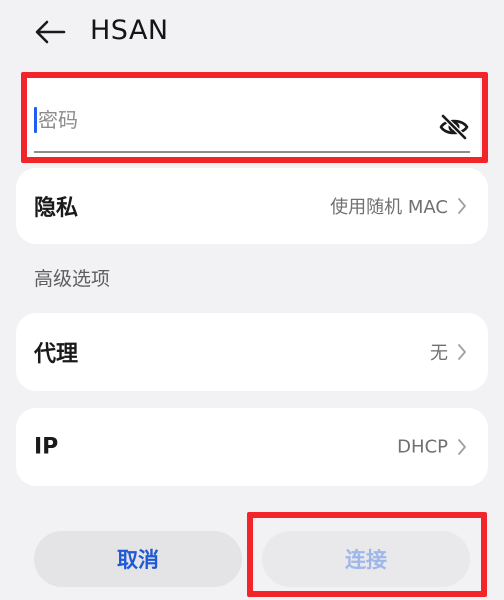 This screenshot has height=600, width=504. I want to click on back-arrow-icon, so click(50, 32).